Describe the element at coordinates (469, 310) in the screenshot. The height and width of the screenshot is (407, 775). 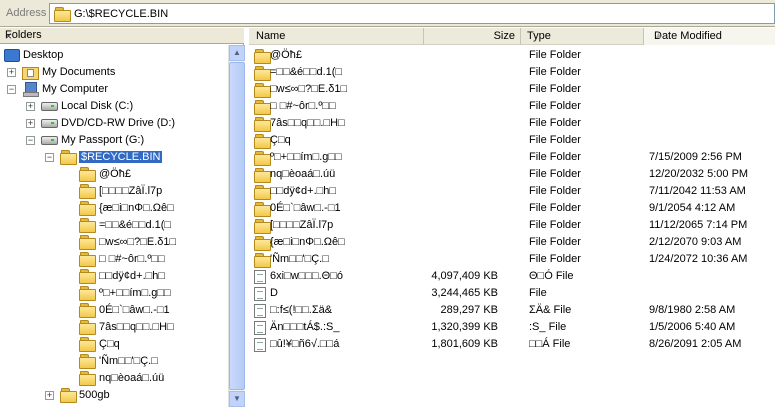
I see `file-size: 289,297 KB` at that location.